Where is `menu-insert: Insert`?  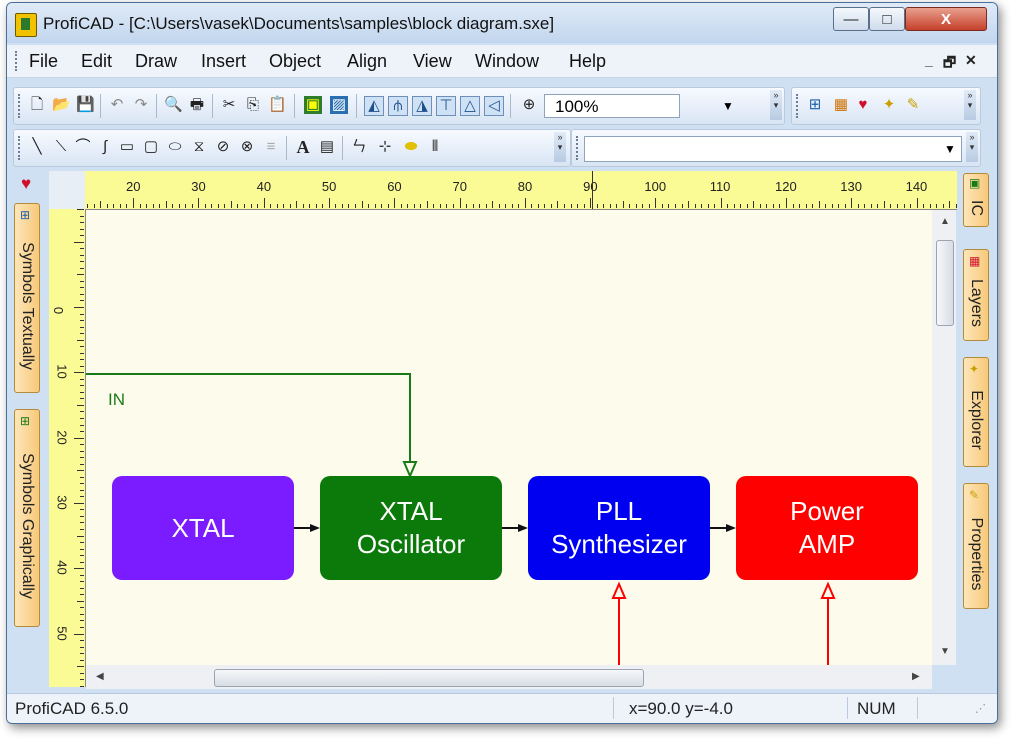
menu-insert: Insert is located at coordinates (223, 61).